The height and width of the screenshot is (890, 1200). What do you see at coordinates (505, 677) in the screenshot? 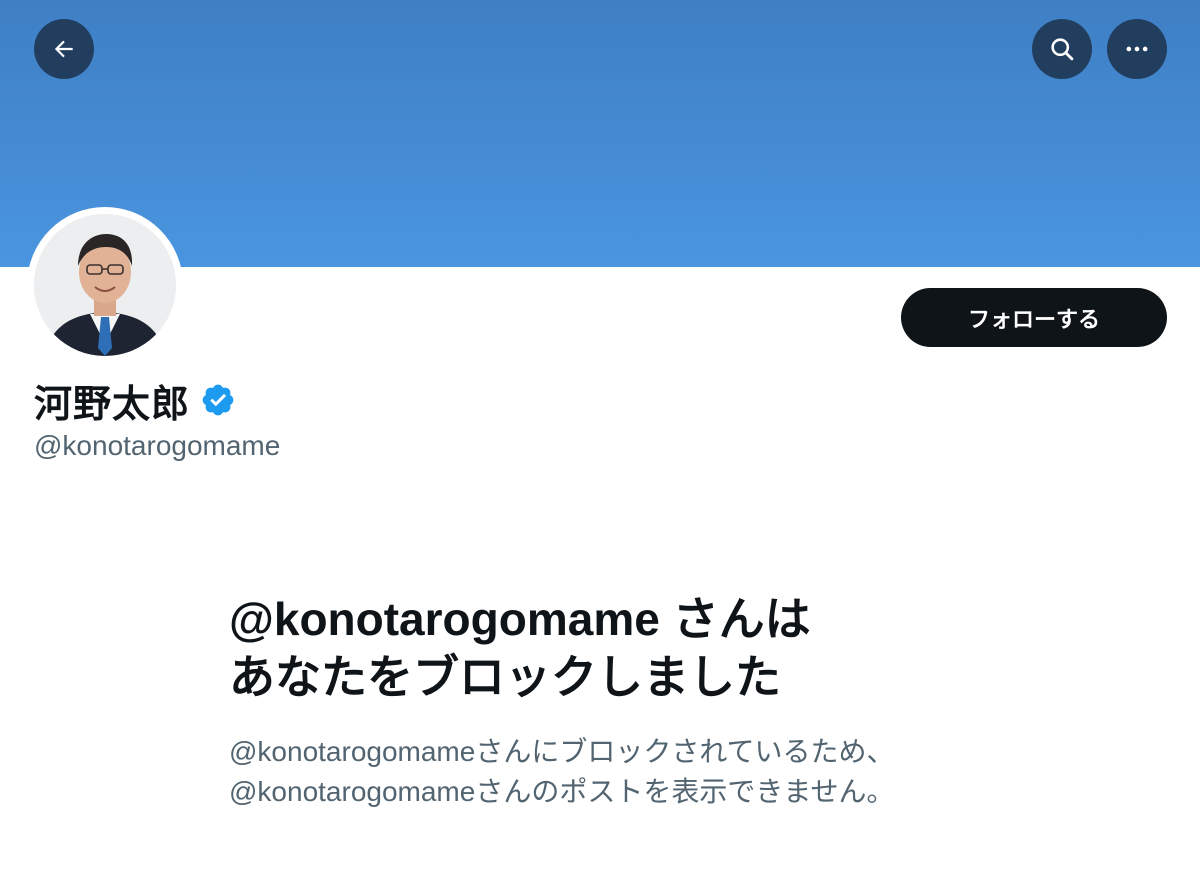
I see `blocked-title-line2: あなたをブロックしました` at bounding box center [505, 677].